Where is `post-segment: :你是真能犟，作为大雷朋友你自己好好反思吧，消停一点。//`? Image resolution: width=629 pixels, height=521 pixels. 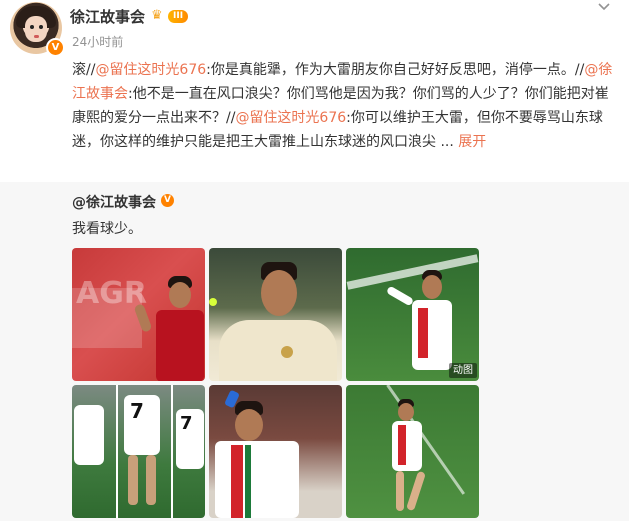
post-segment: :你是真能犟，作为大雷朋友你自己好好反思吧，消停一点。// is located at coordinates (395, 70).